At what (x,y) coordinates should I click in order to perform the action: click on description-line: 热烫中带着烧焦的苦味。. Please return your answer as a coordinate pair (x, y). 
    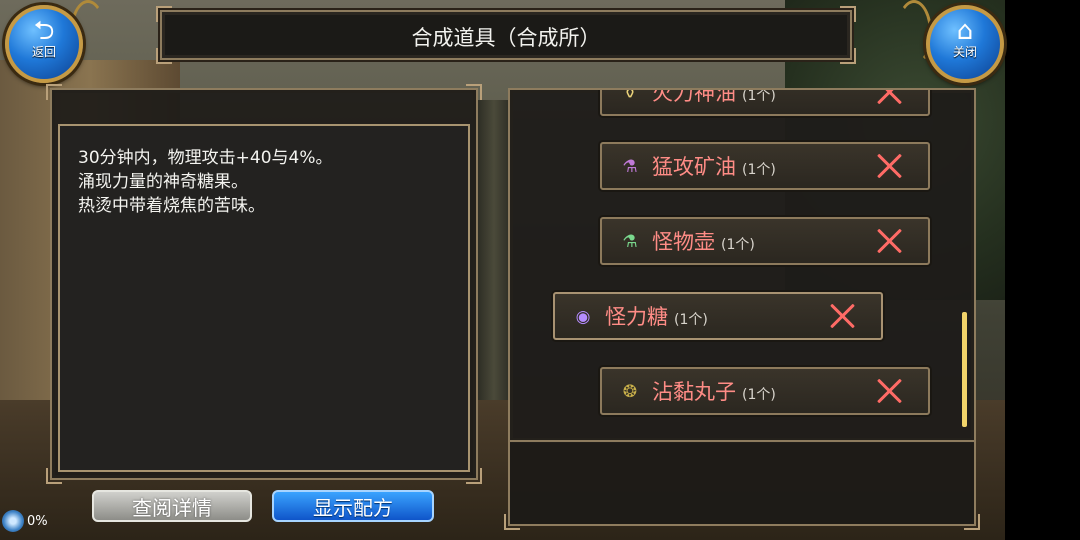
    Looking at the image, I should click on (171, 206).